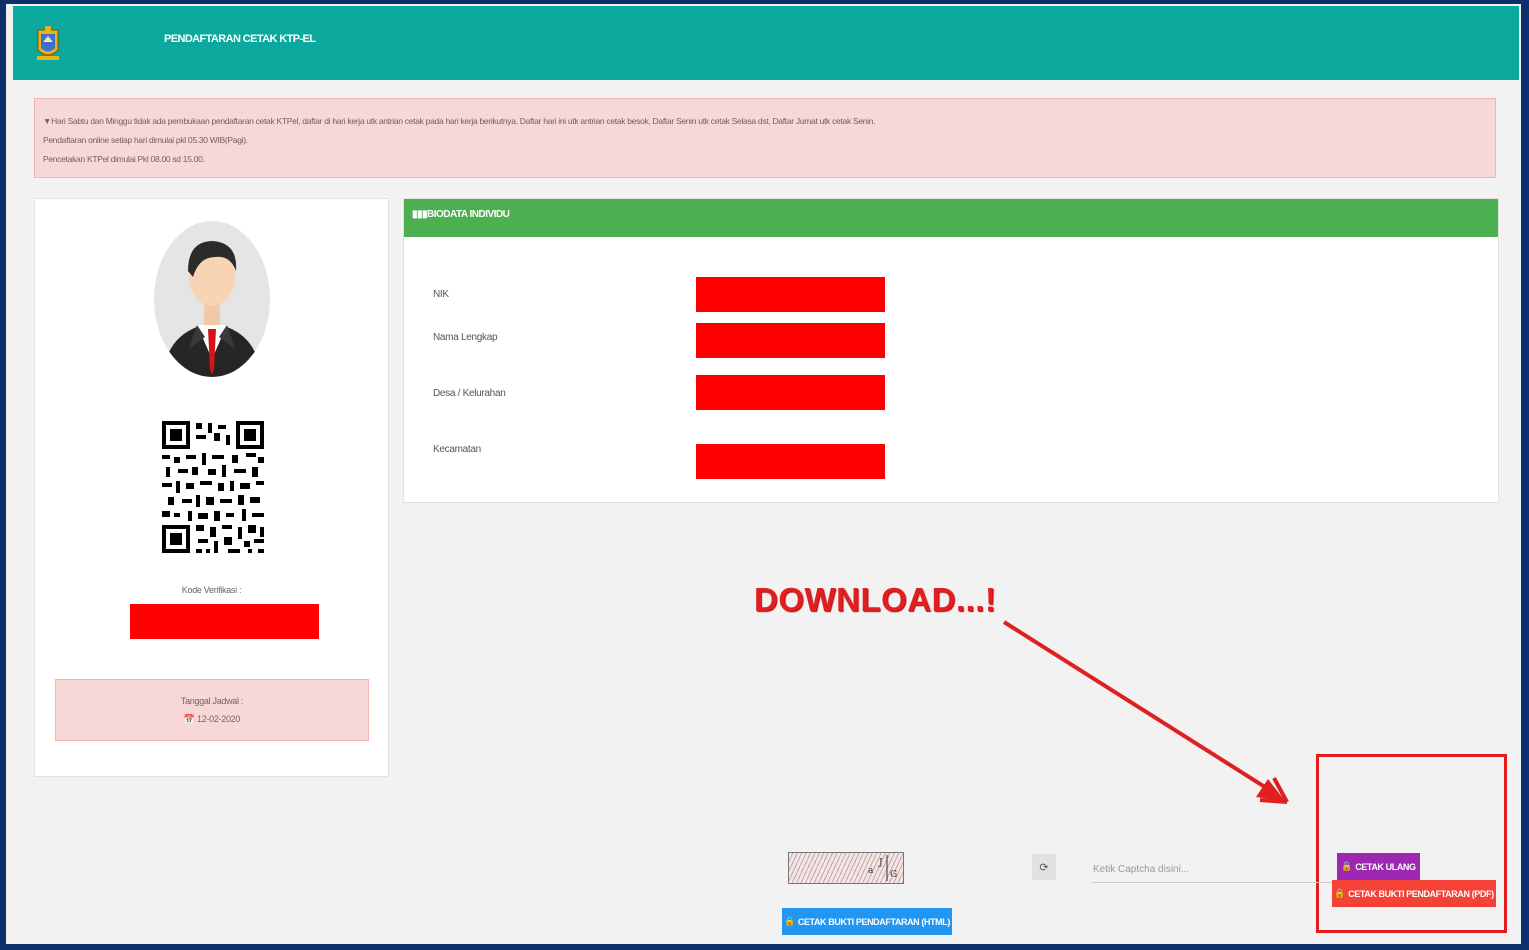 This screenshot has height=950, width=1529. I want to click on field-label-nama: Nama Lengkap, so click(465, 337).